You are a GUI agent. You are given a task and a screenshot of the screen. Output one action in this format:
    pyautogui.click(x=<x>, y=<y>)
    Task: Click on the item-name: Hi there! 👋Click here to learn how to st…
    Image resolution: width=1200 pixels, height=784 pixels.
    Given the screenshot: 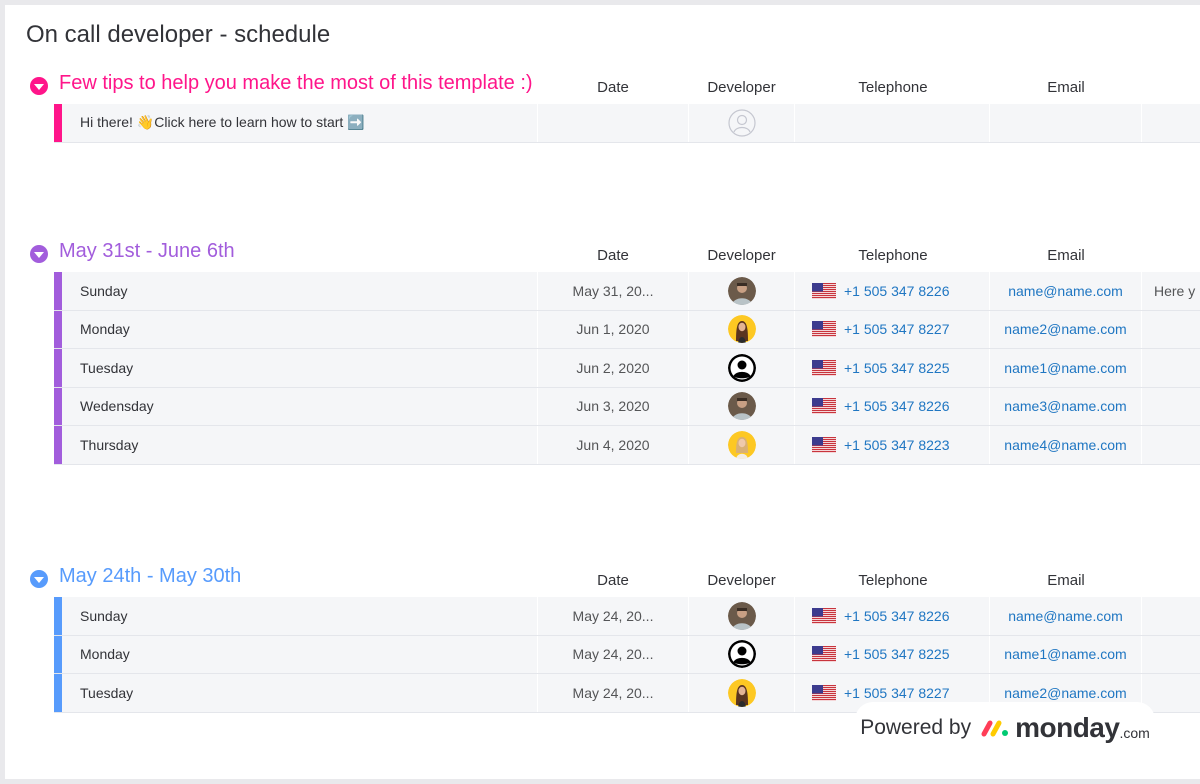 What is the action you would take?
    pyautogui.click(x=309, y=123)
    